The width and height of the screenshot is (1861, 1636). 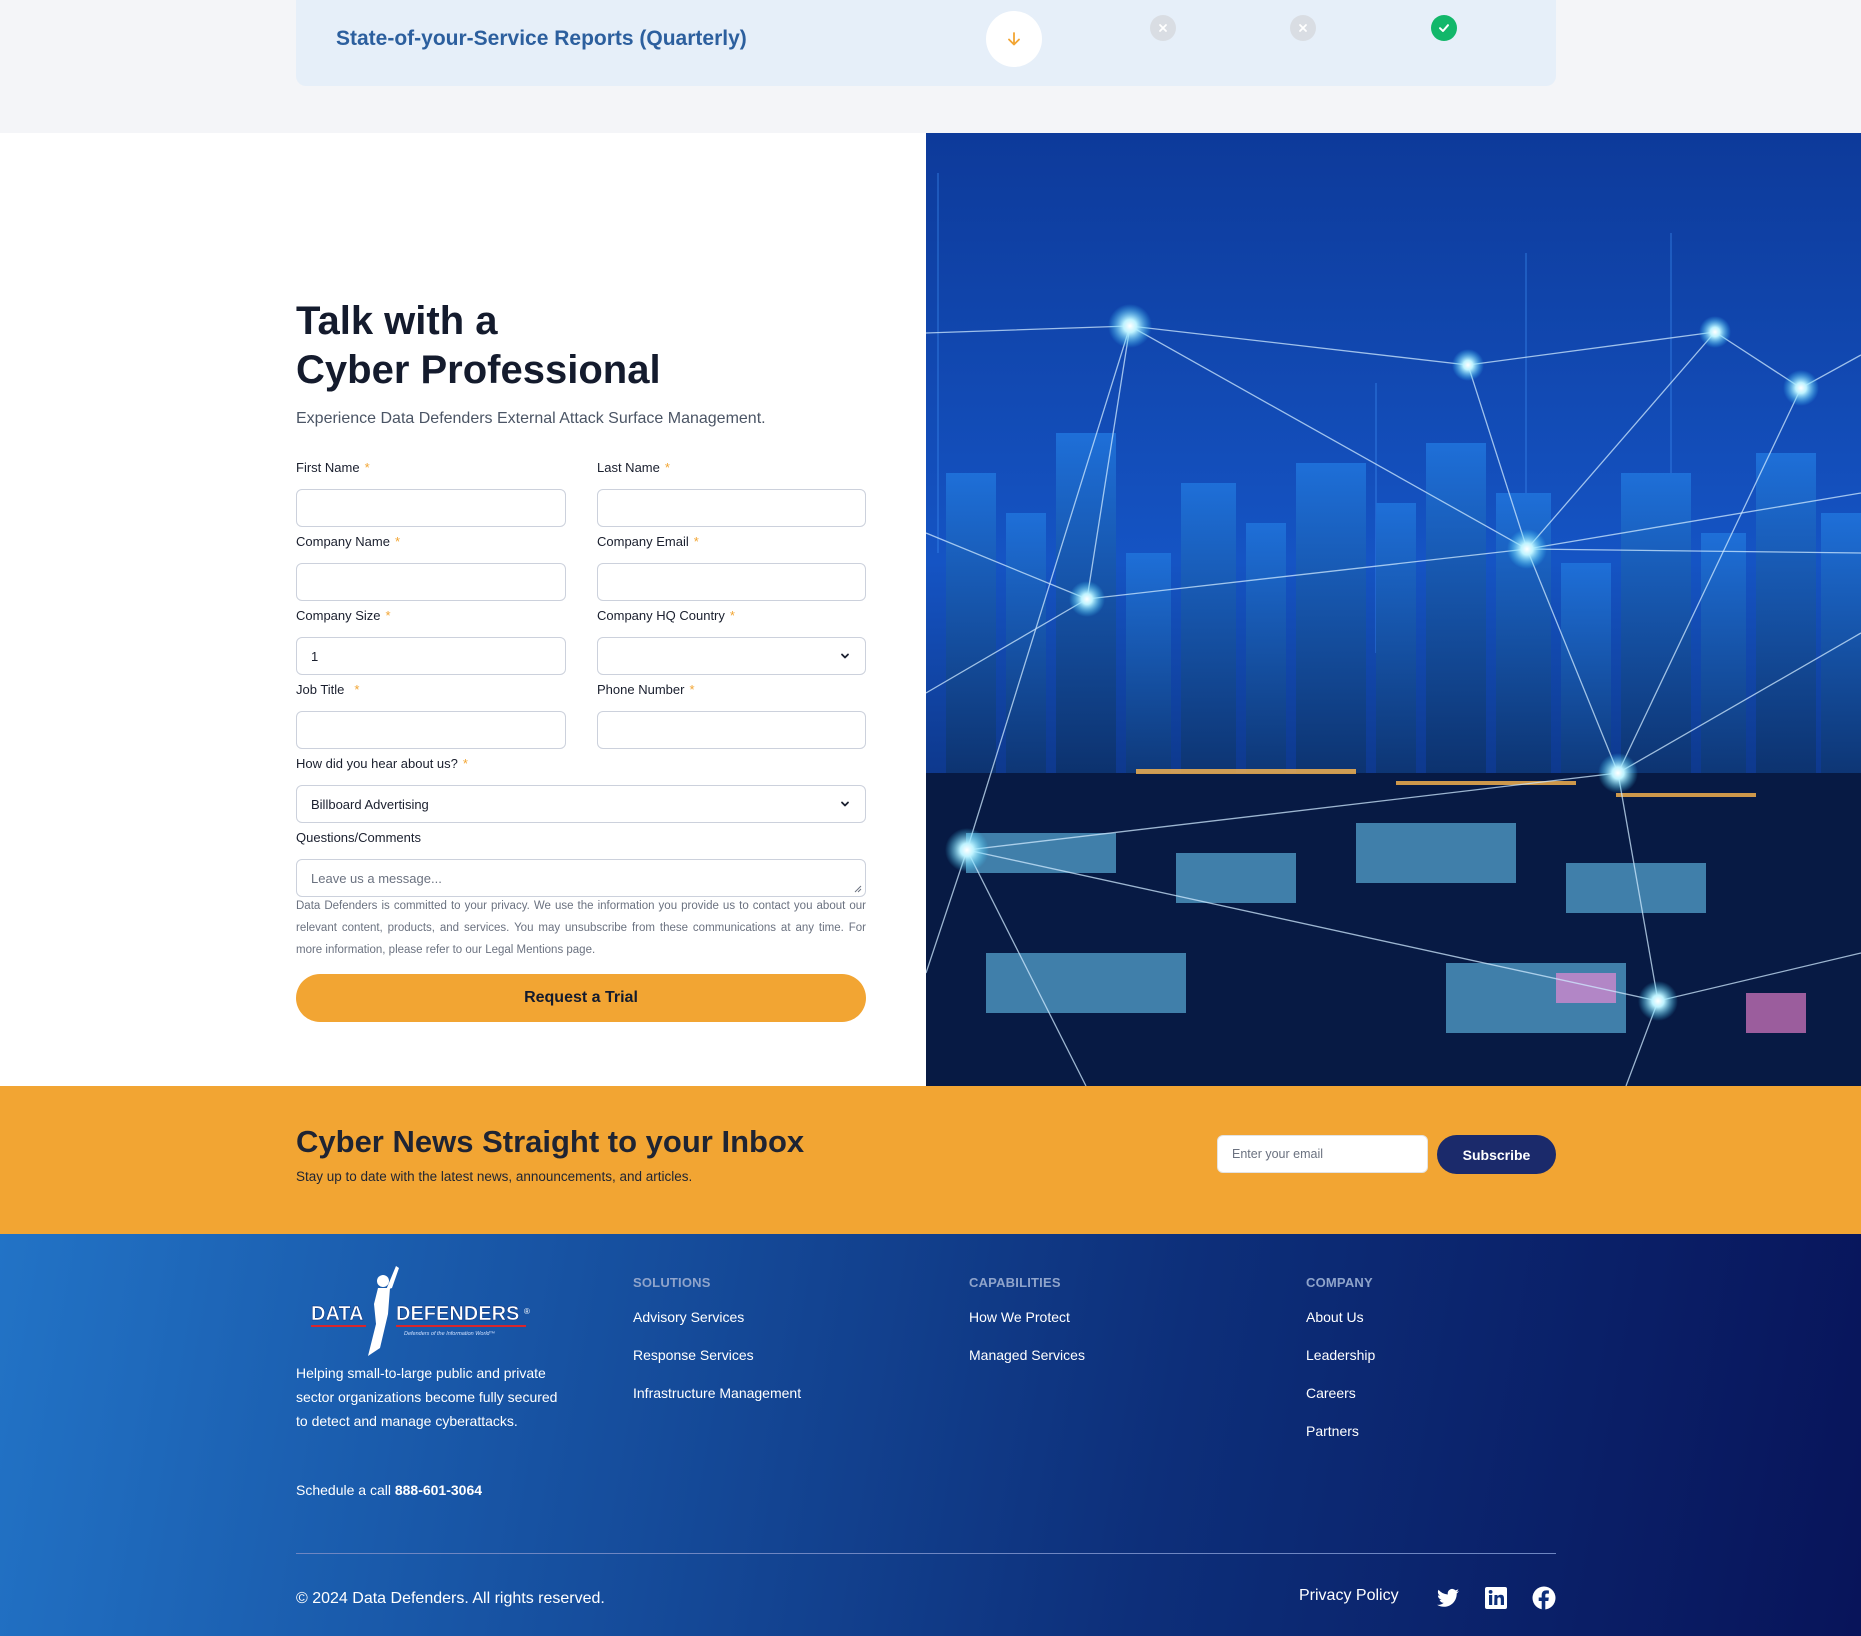 What do you see at coordinates (431, 656) in the screenshot?
I see `company-size-input: 1` at bounding box center [431, 656].